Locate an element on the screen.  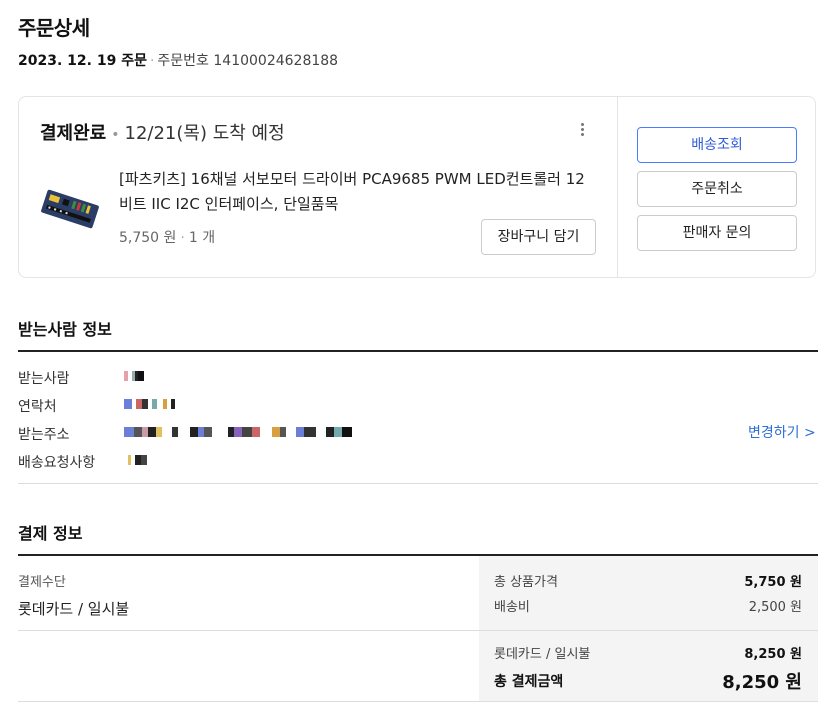
order-status: 결제완료 • 12/21(목) 도착 예정 is located at coordinates (162, 132).